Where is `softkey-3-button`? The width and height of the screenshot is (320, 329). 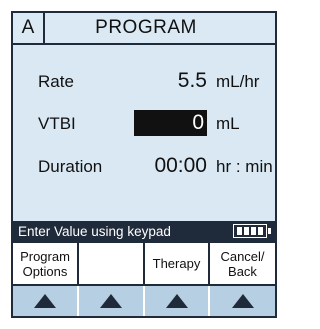 softkey-3-button is located at coordinates (177, 301).